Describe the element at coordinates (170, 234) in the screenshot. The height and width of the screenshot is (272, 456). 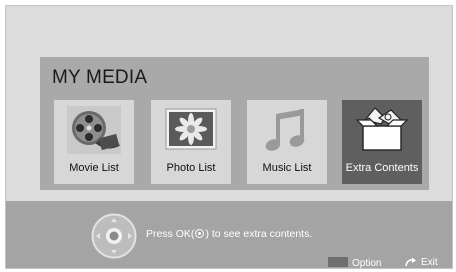
I see `hint-prefix: Press OK(` at that location.